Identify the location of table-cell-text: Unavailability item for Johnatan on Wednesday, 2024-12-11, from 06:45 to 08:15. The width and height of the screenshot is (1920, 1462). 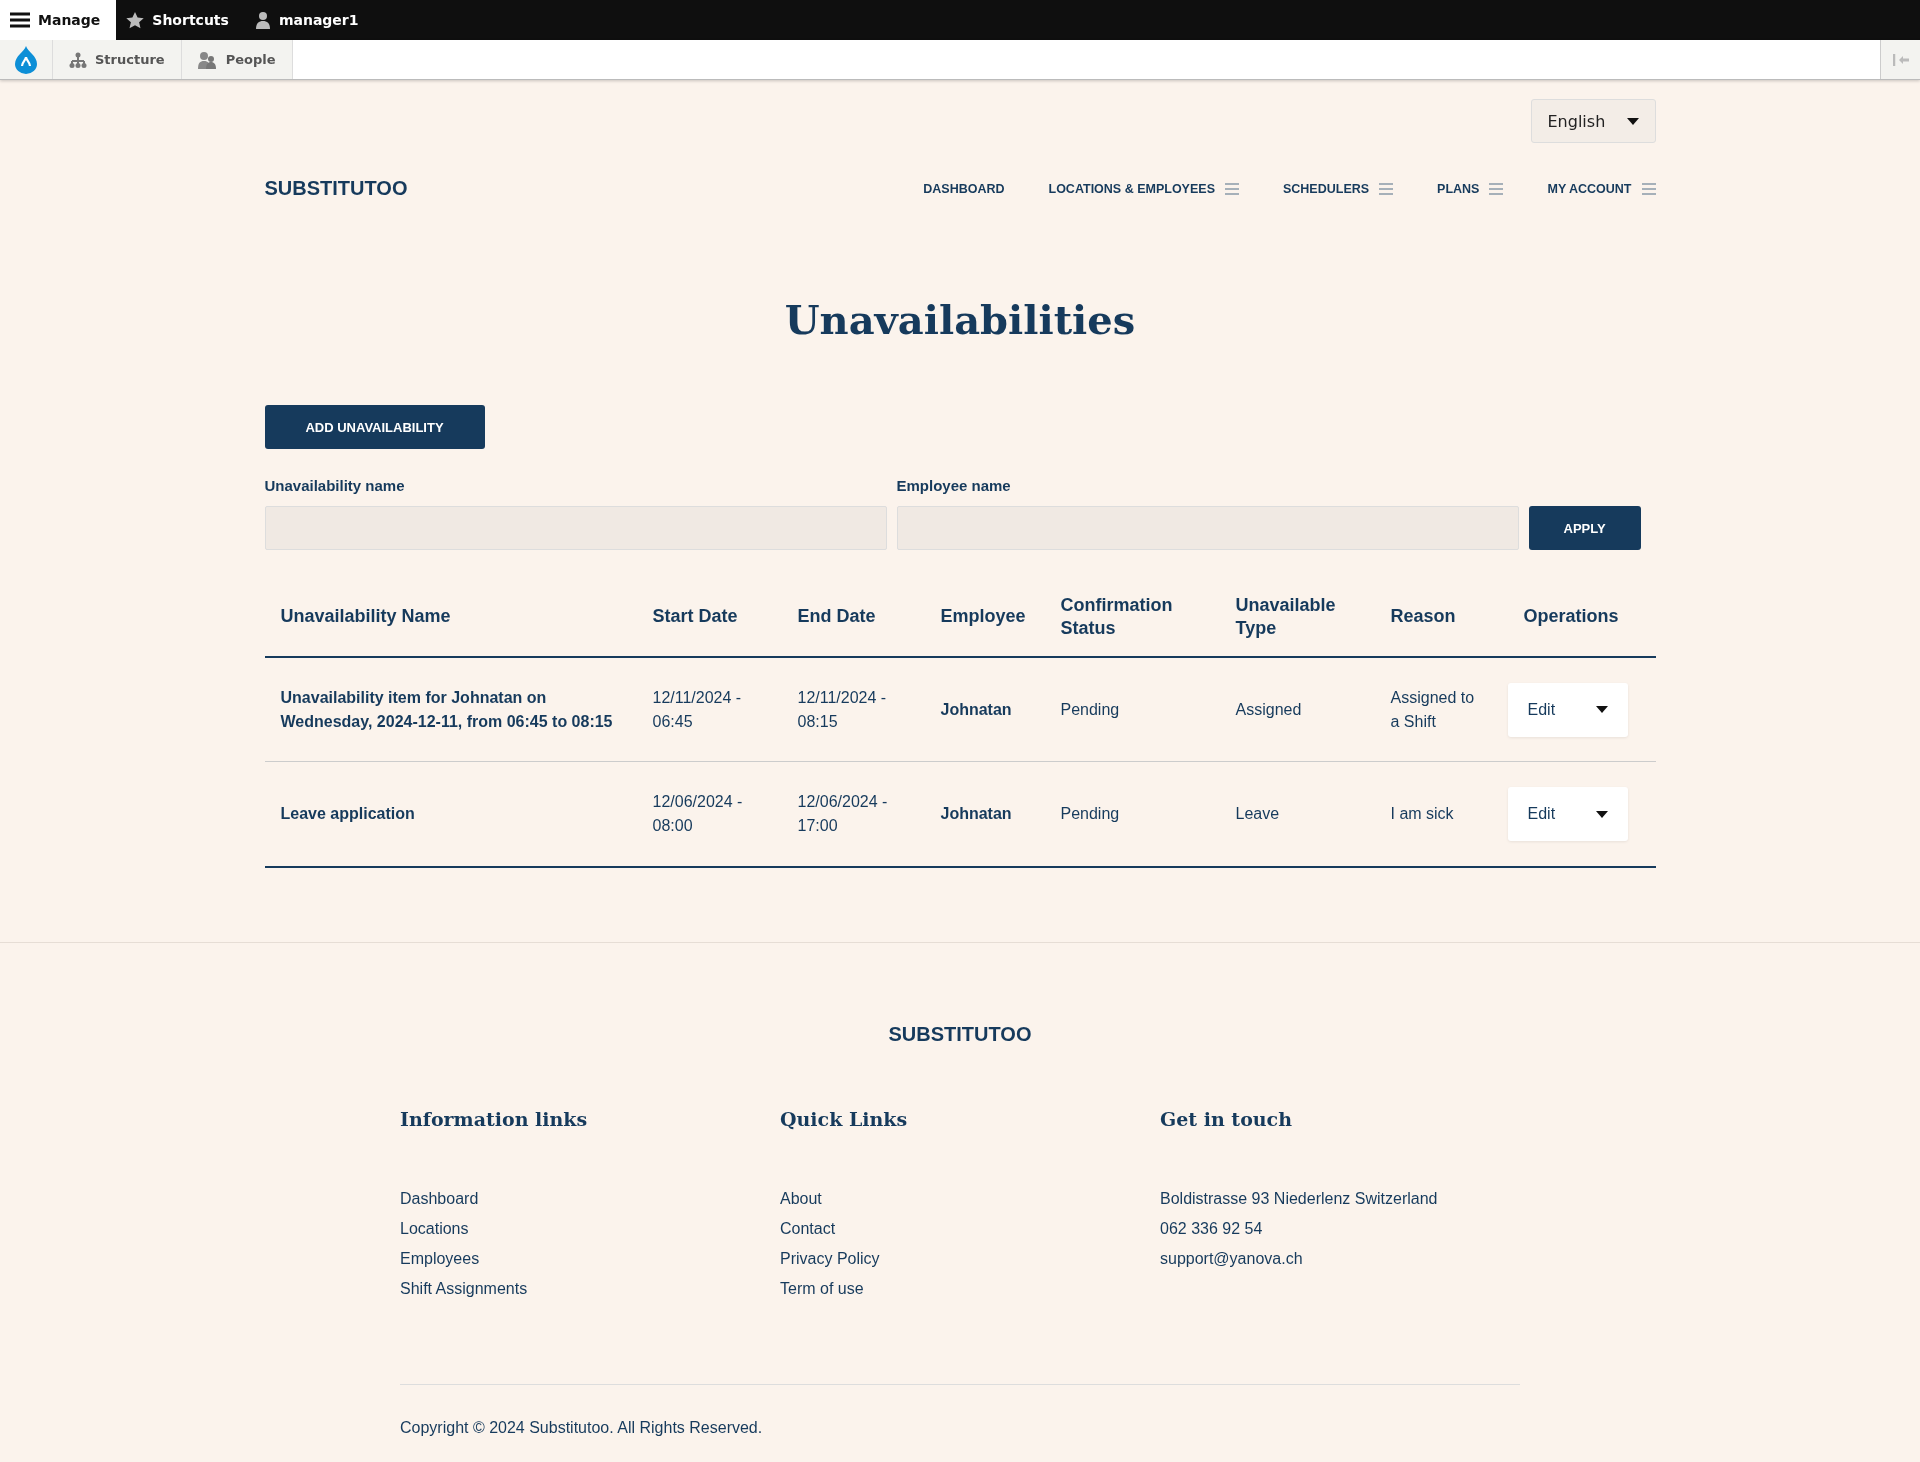
(446, 709).